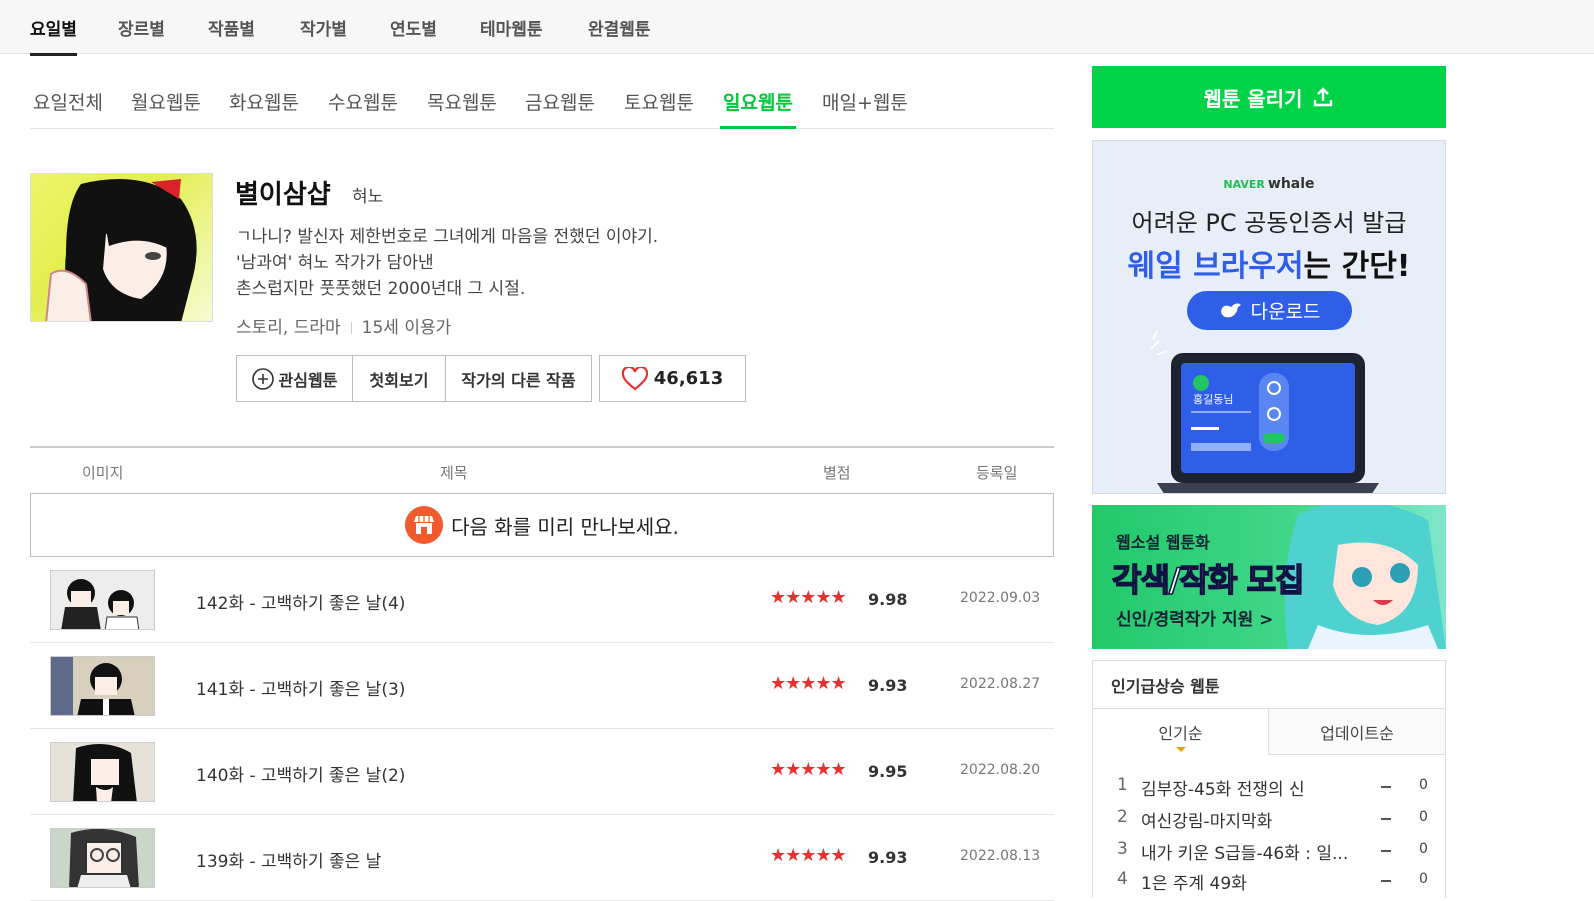 This screenshot has width=1594, height=901. What do you see at coordinates (837, 473) in the screenshot?
I see `col-rating: 별점` at bounding box center [837, 473].